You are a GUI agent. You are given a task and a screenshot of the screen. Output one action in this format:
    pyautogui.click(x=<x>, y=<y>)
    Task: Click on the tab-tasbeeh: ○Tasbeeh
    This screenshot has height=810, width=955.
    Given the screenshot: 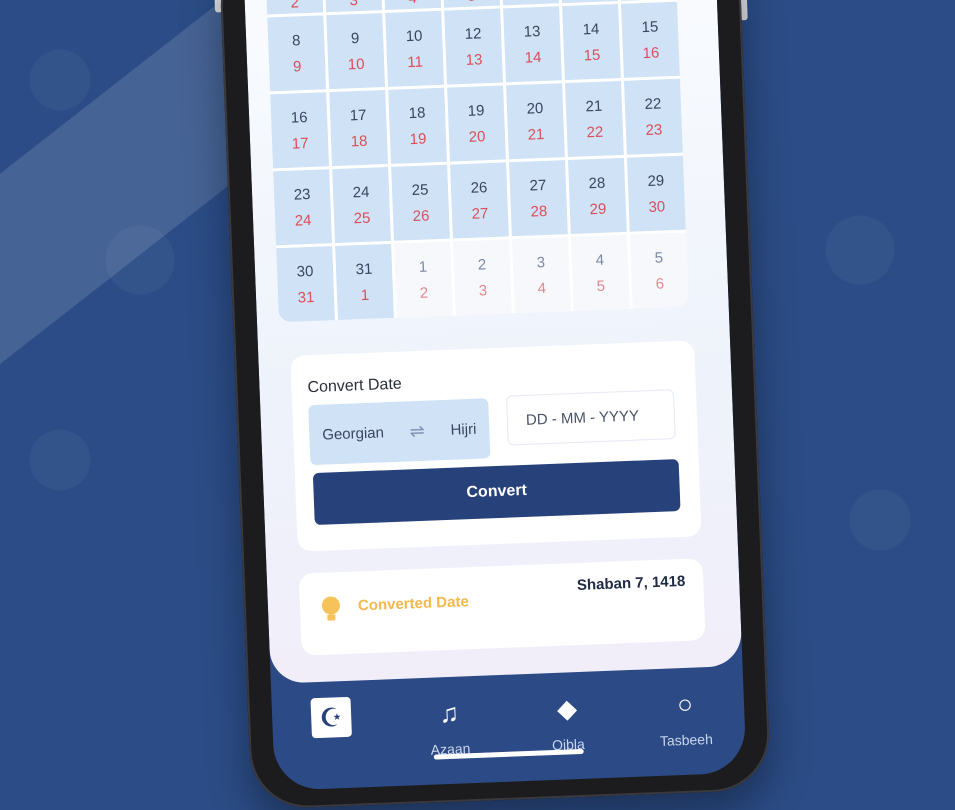 What is the action you would take?
    pyautogui.click(x=685, y=712)
    